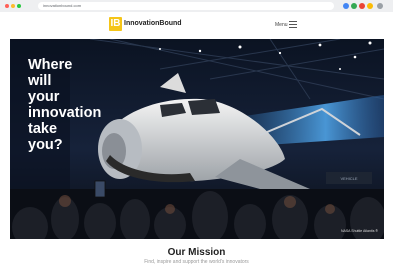 Image resolution: width=393 pixels, height=266 pixels. I want to click on site-header: IB InnovationBound Menu, so click(196, 25).